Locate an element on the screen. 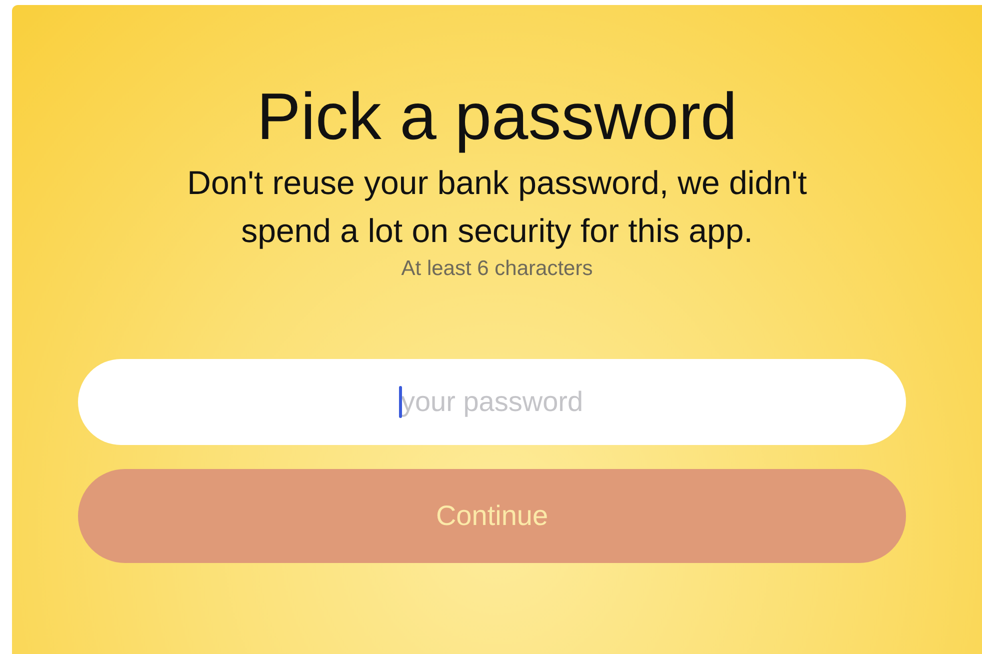 The image size is (982, 654). subtitle: Don't reuse your bank password, we didn't spend a lot on security for this app. is located at coordinates (497, 207).